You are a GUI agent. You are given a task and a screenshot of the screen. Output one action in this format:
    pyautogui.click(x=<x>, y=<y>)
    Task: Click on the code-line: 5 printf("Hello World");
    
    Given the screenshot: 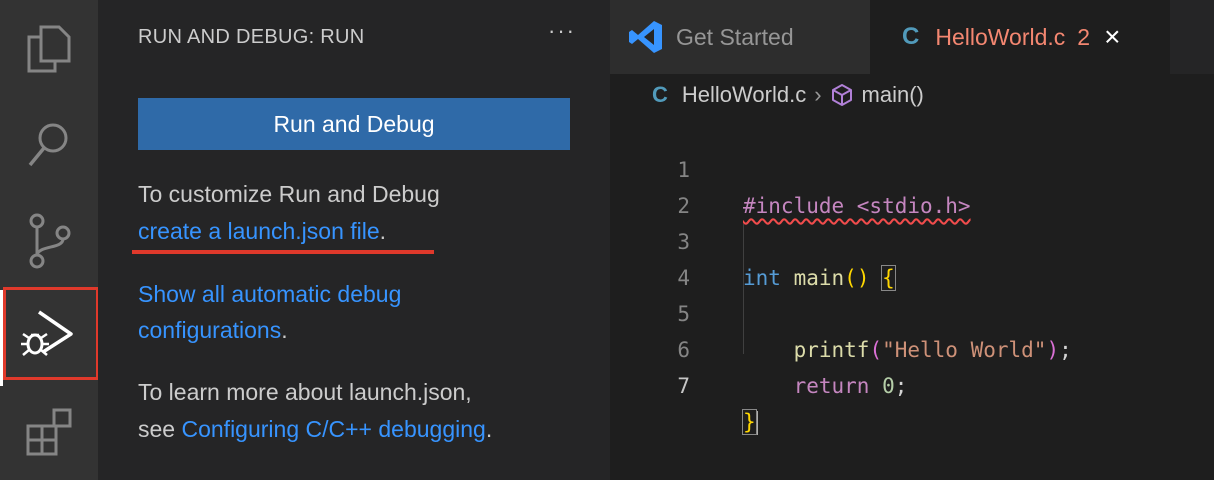 What is the action you would take?
    pyautogui.click(x=840, y=311)
    